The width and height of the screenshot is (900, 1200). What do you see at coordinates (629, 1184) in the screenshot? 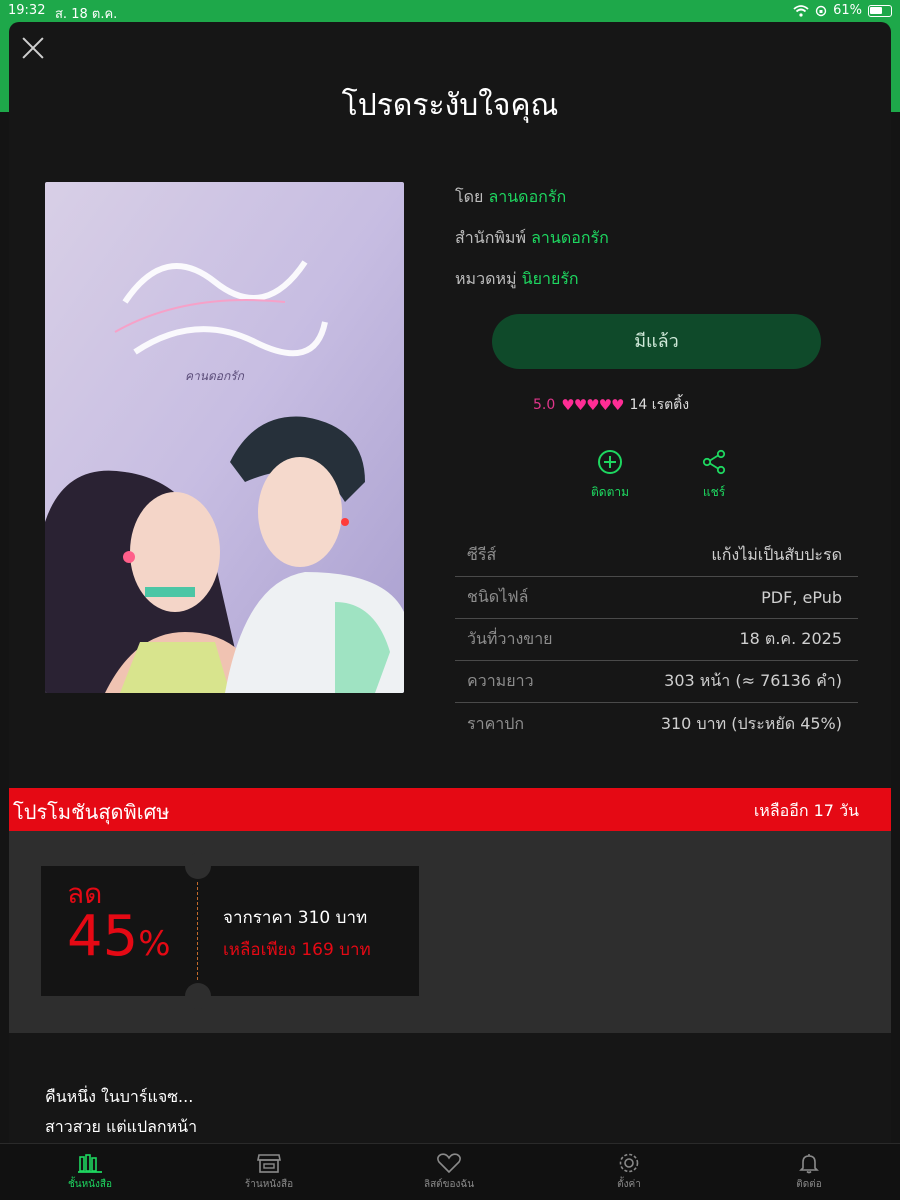
I see `tab-label: ตั้งค่า` at bounding box center [629, 1184].